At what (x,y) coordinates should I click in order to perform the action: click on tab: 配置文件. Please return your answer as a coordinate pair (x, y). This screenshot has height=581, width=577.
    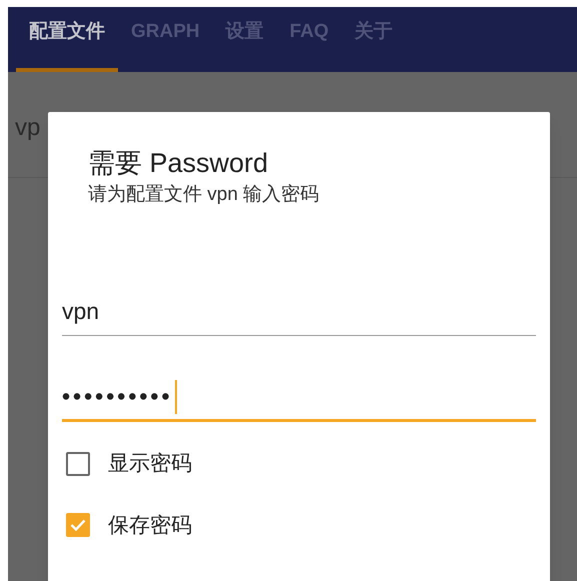
    Looking at the image, I should click on (67, 39).